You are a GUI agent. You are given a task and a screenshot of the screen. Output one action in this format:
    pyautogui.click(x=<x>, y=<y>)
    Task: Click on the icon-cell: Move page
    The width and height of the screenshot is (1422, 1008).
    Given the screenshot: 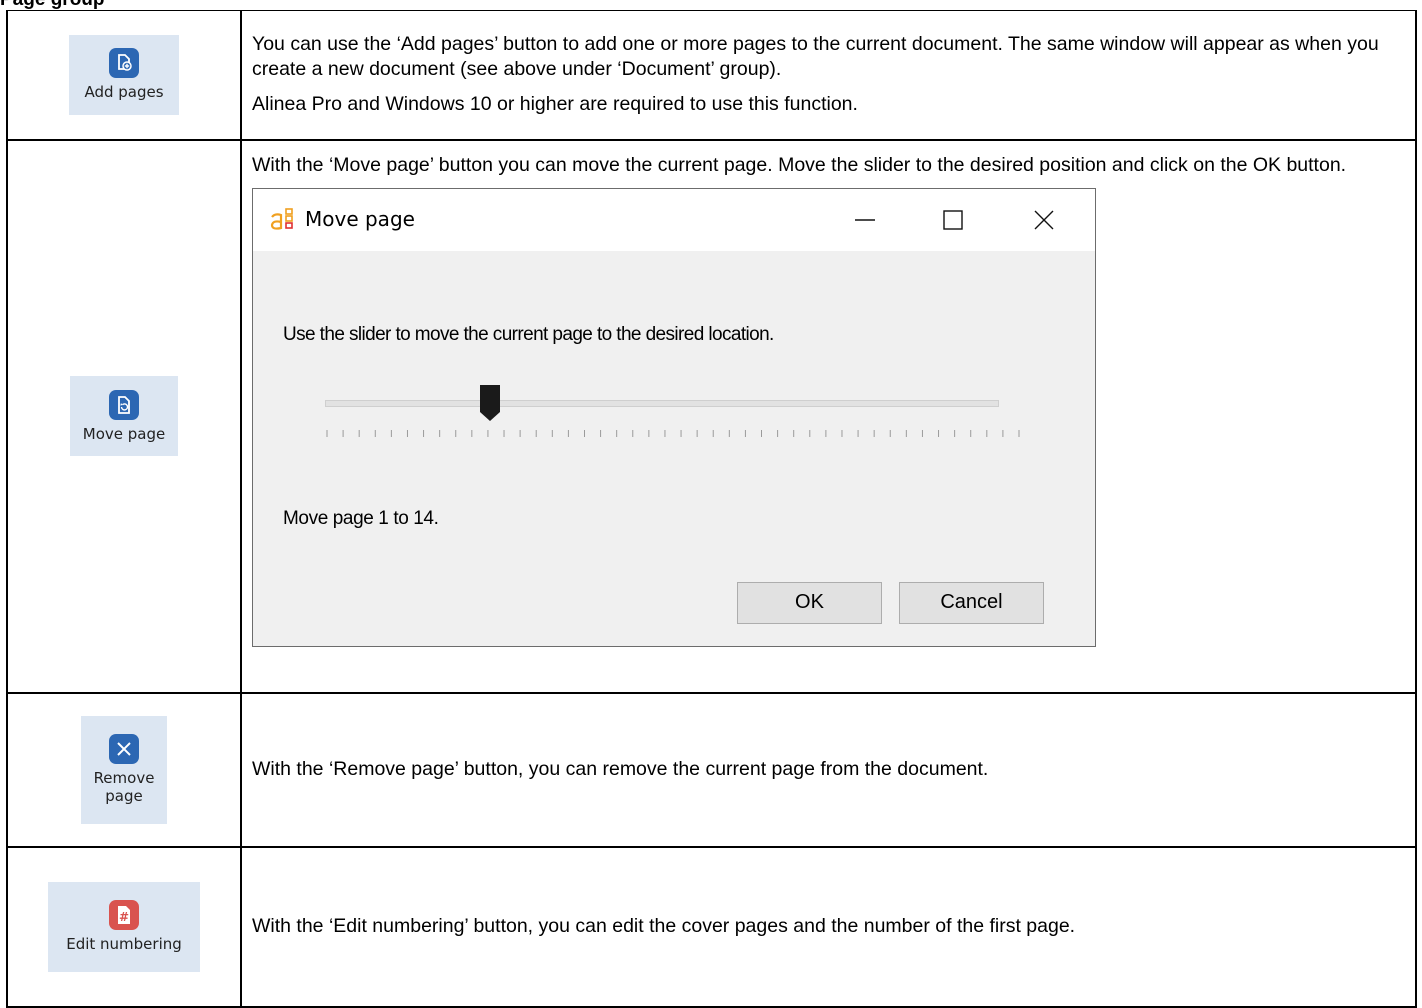 What is the action you would take?
    pyautogui.click(x=124, y=416)
    